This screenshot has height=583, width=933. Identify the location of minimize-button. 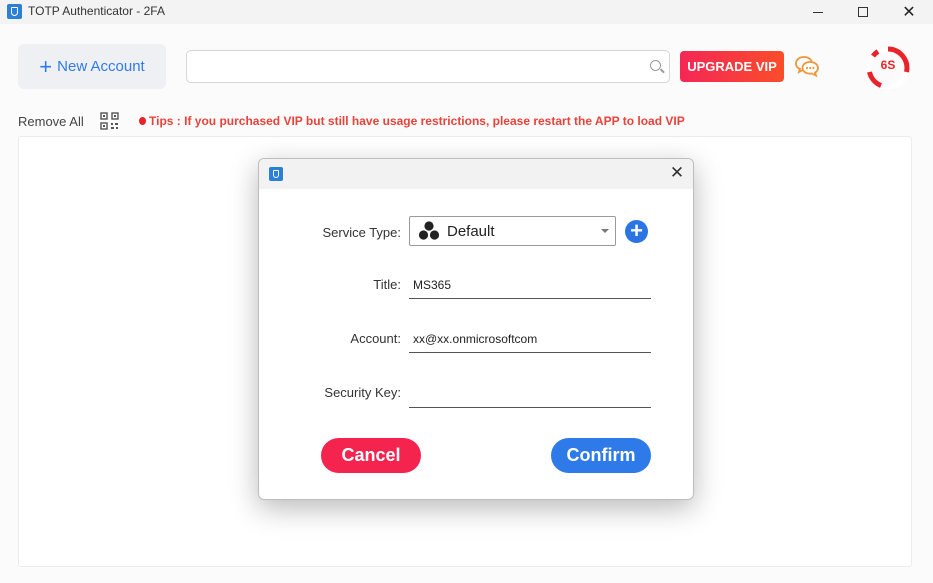
(818, 12).